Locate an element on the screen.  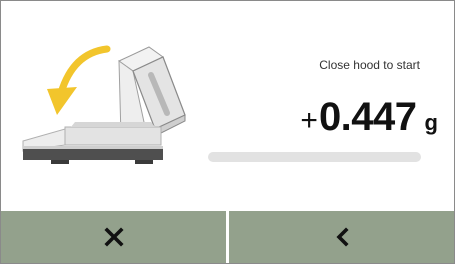
close-icon is located at coordinates (113, 237).